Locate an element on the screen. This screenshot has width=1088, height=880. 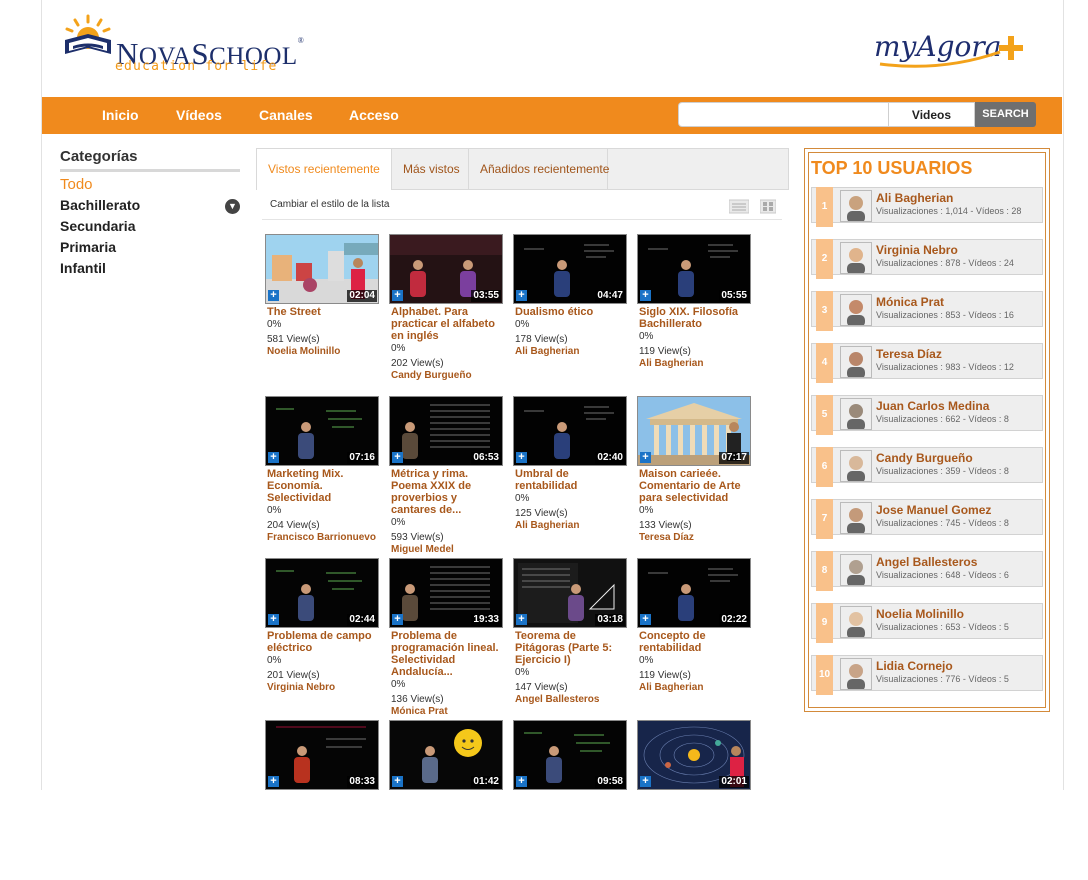
video-uploader: Noelia Molinillo is located at coordinates (323, 352).